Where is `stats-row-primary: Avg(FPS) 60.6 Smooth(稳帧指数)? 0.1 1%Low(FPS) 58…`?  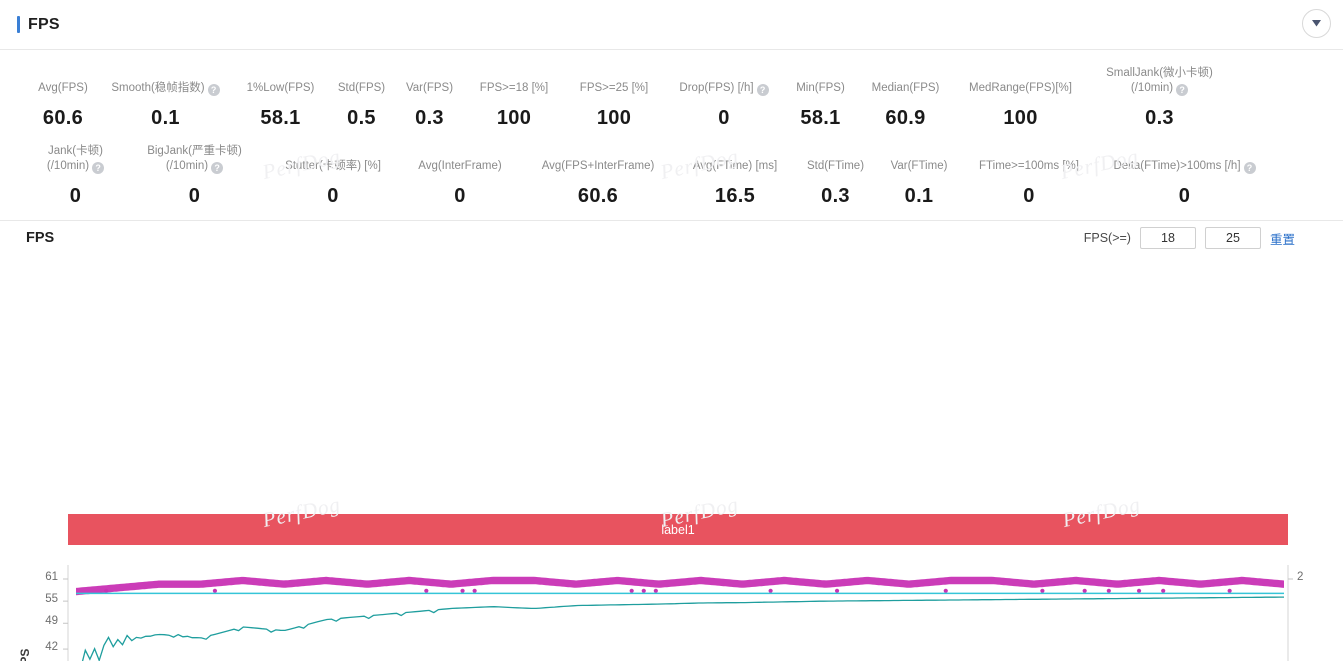 stats-row-primary: Avg(FPS) 60.6 Smooth(稳帧指数)? 0.1 1%Low(FPS) 58… is located at coordinates (671, 98).